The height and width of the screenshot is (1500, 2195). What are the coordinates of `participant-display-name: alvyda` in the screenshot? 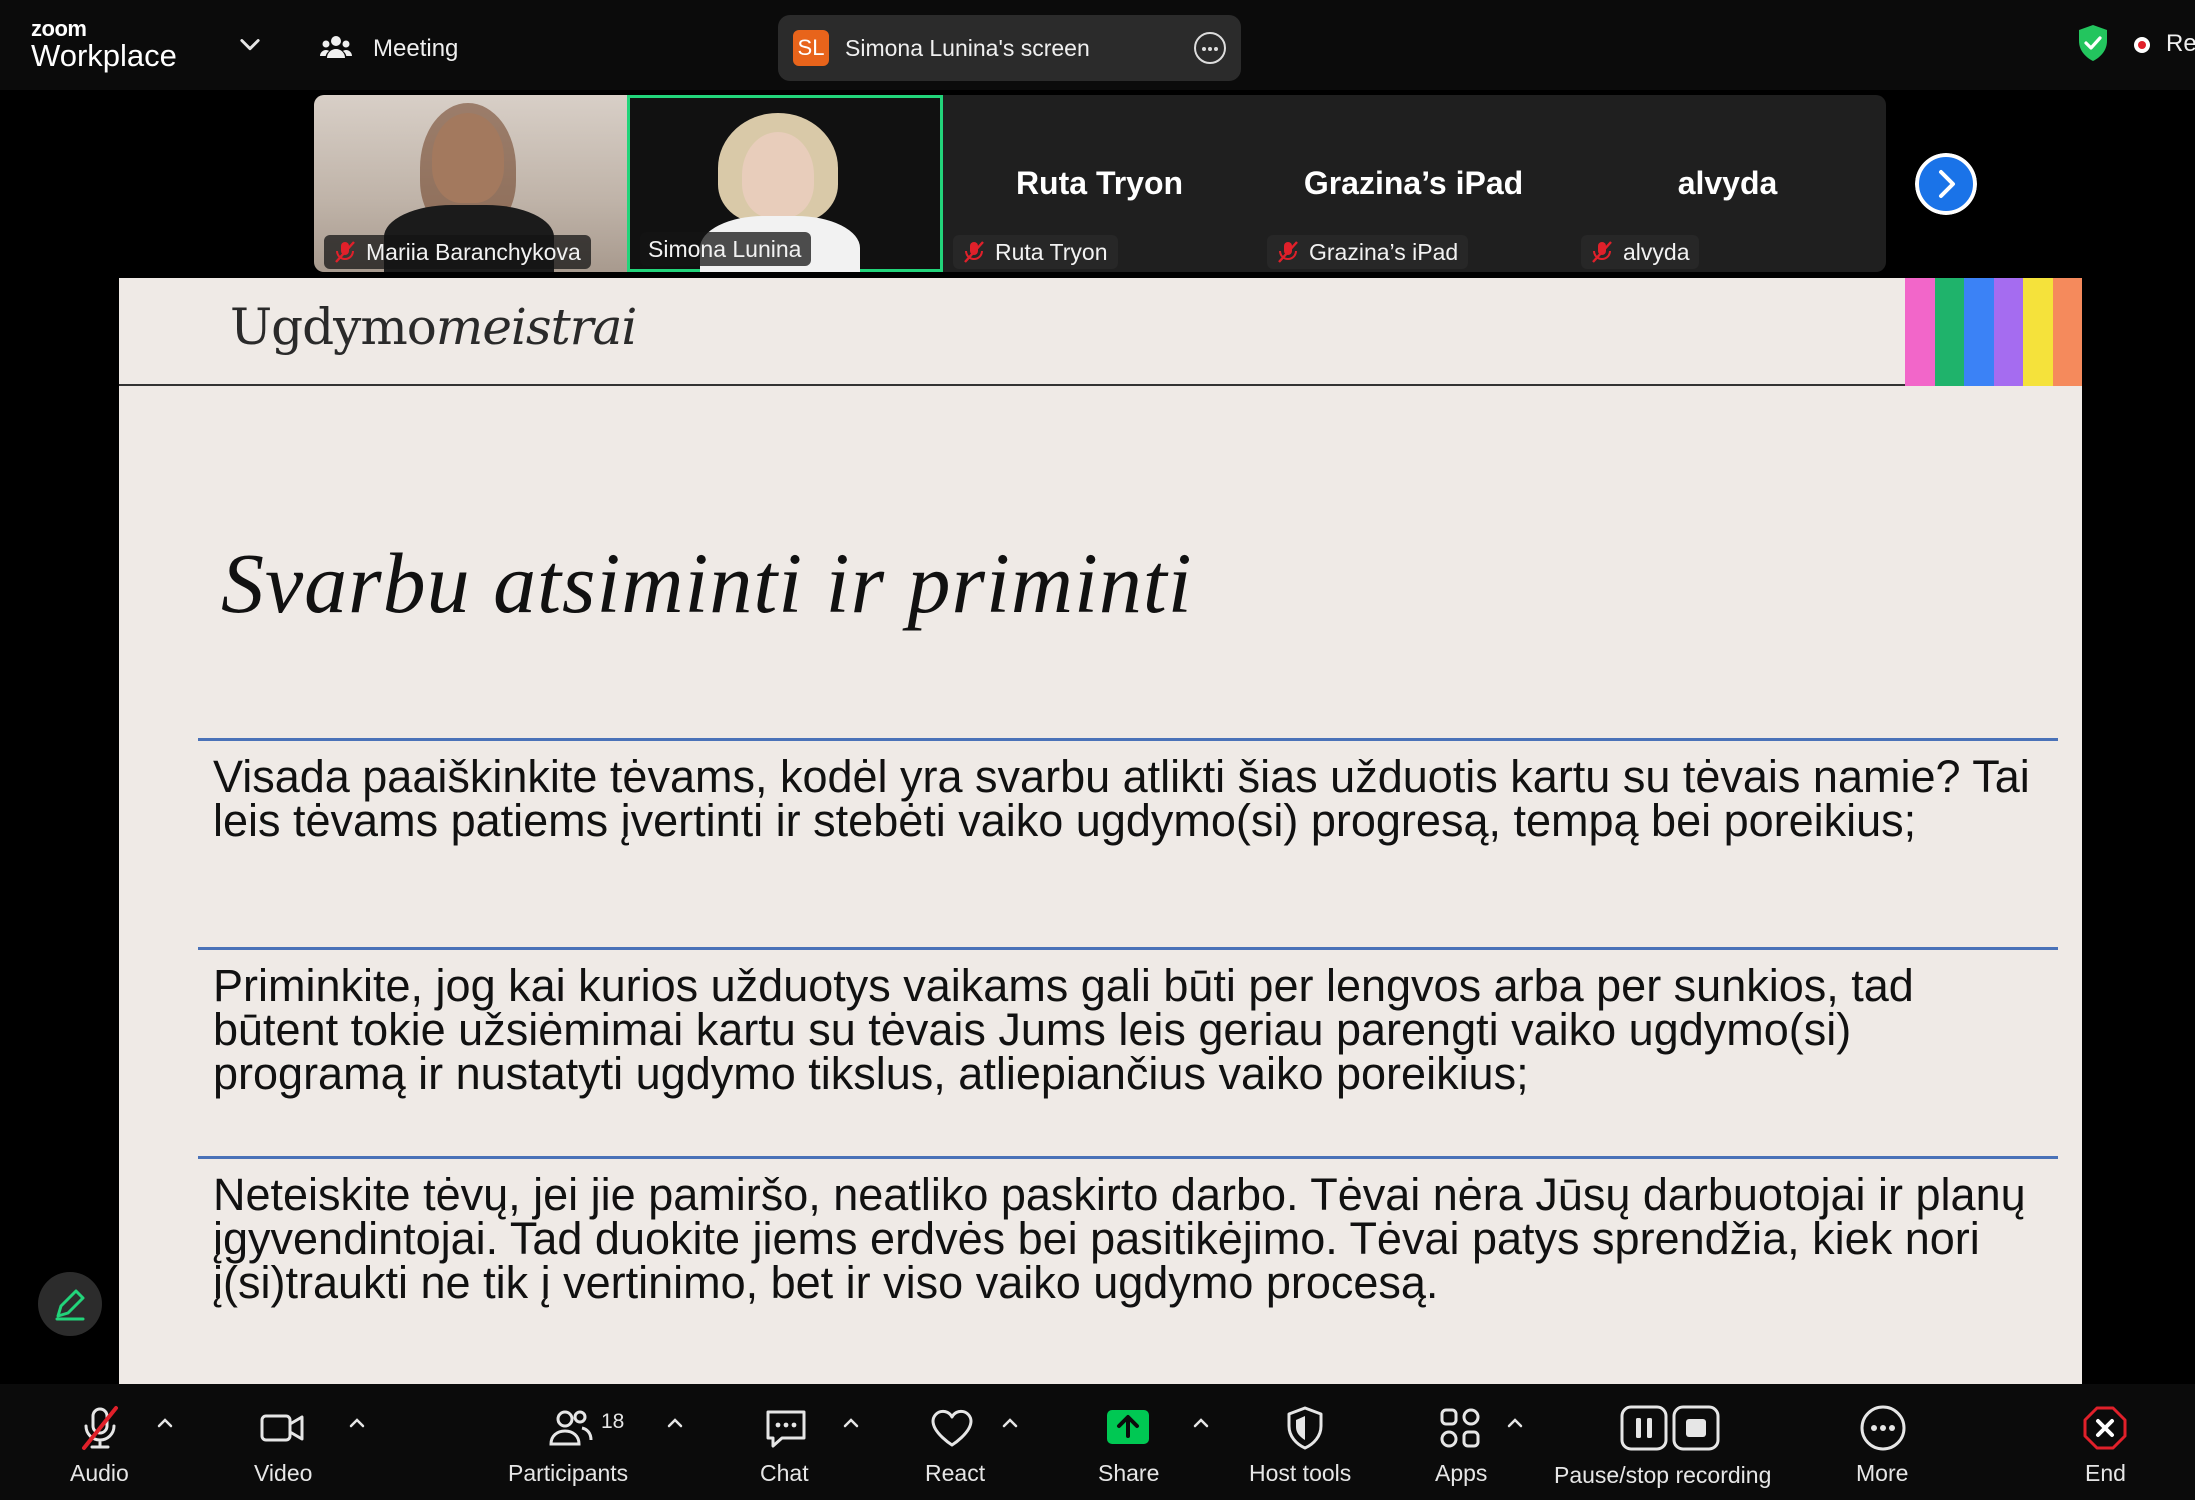 It's located at (1727, 183).